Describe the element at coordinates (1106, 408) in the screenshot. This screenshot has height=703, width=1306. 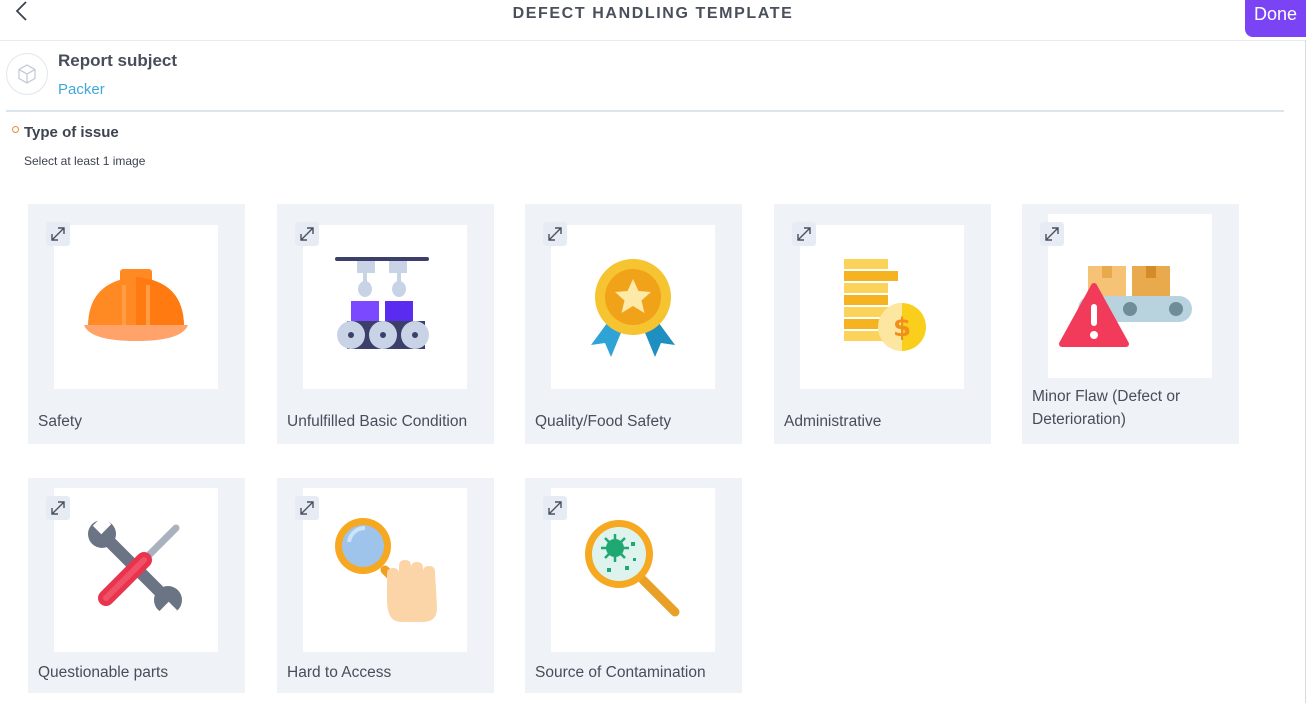
I see `option-label: Minor Flaw (Defect or Deterioration)` at that location.